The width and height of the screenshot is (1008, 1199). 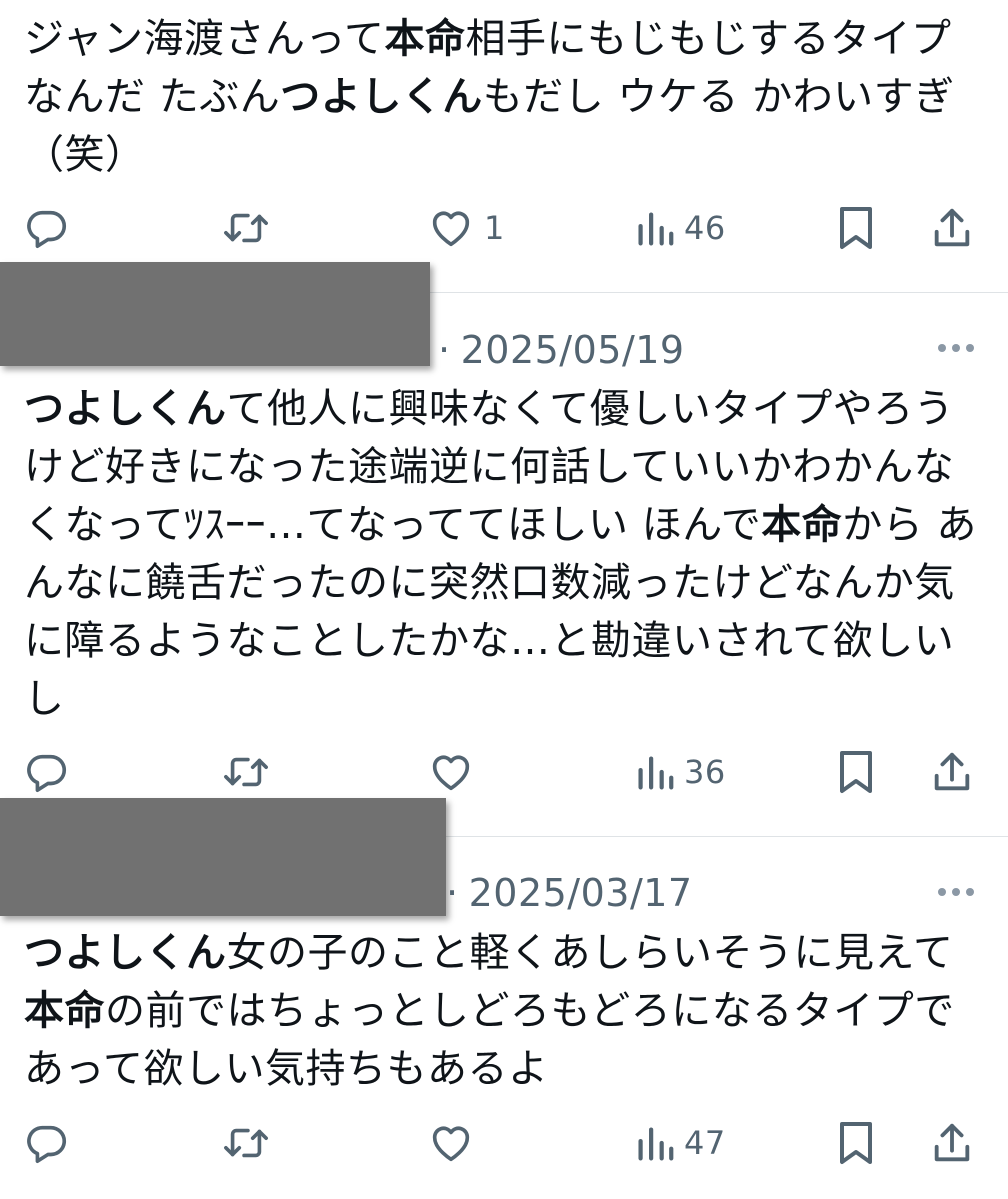 I want to click on tweet-1-text-seg-0: ジャン海渡さんって, so click(x=204, y=39).